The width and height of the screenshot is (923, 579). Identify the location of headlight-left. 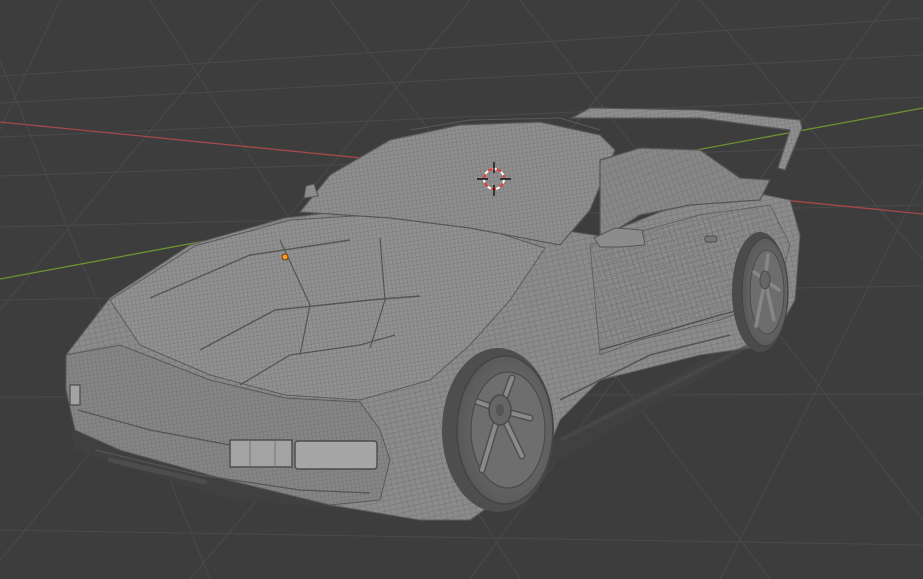
(75, 395).